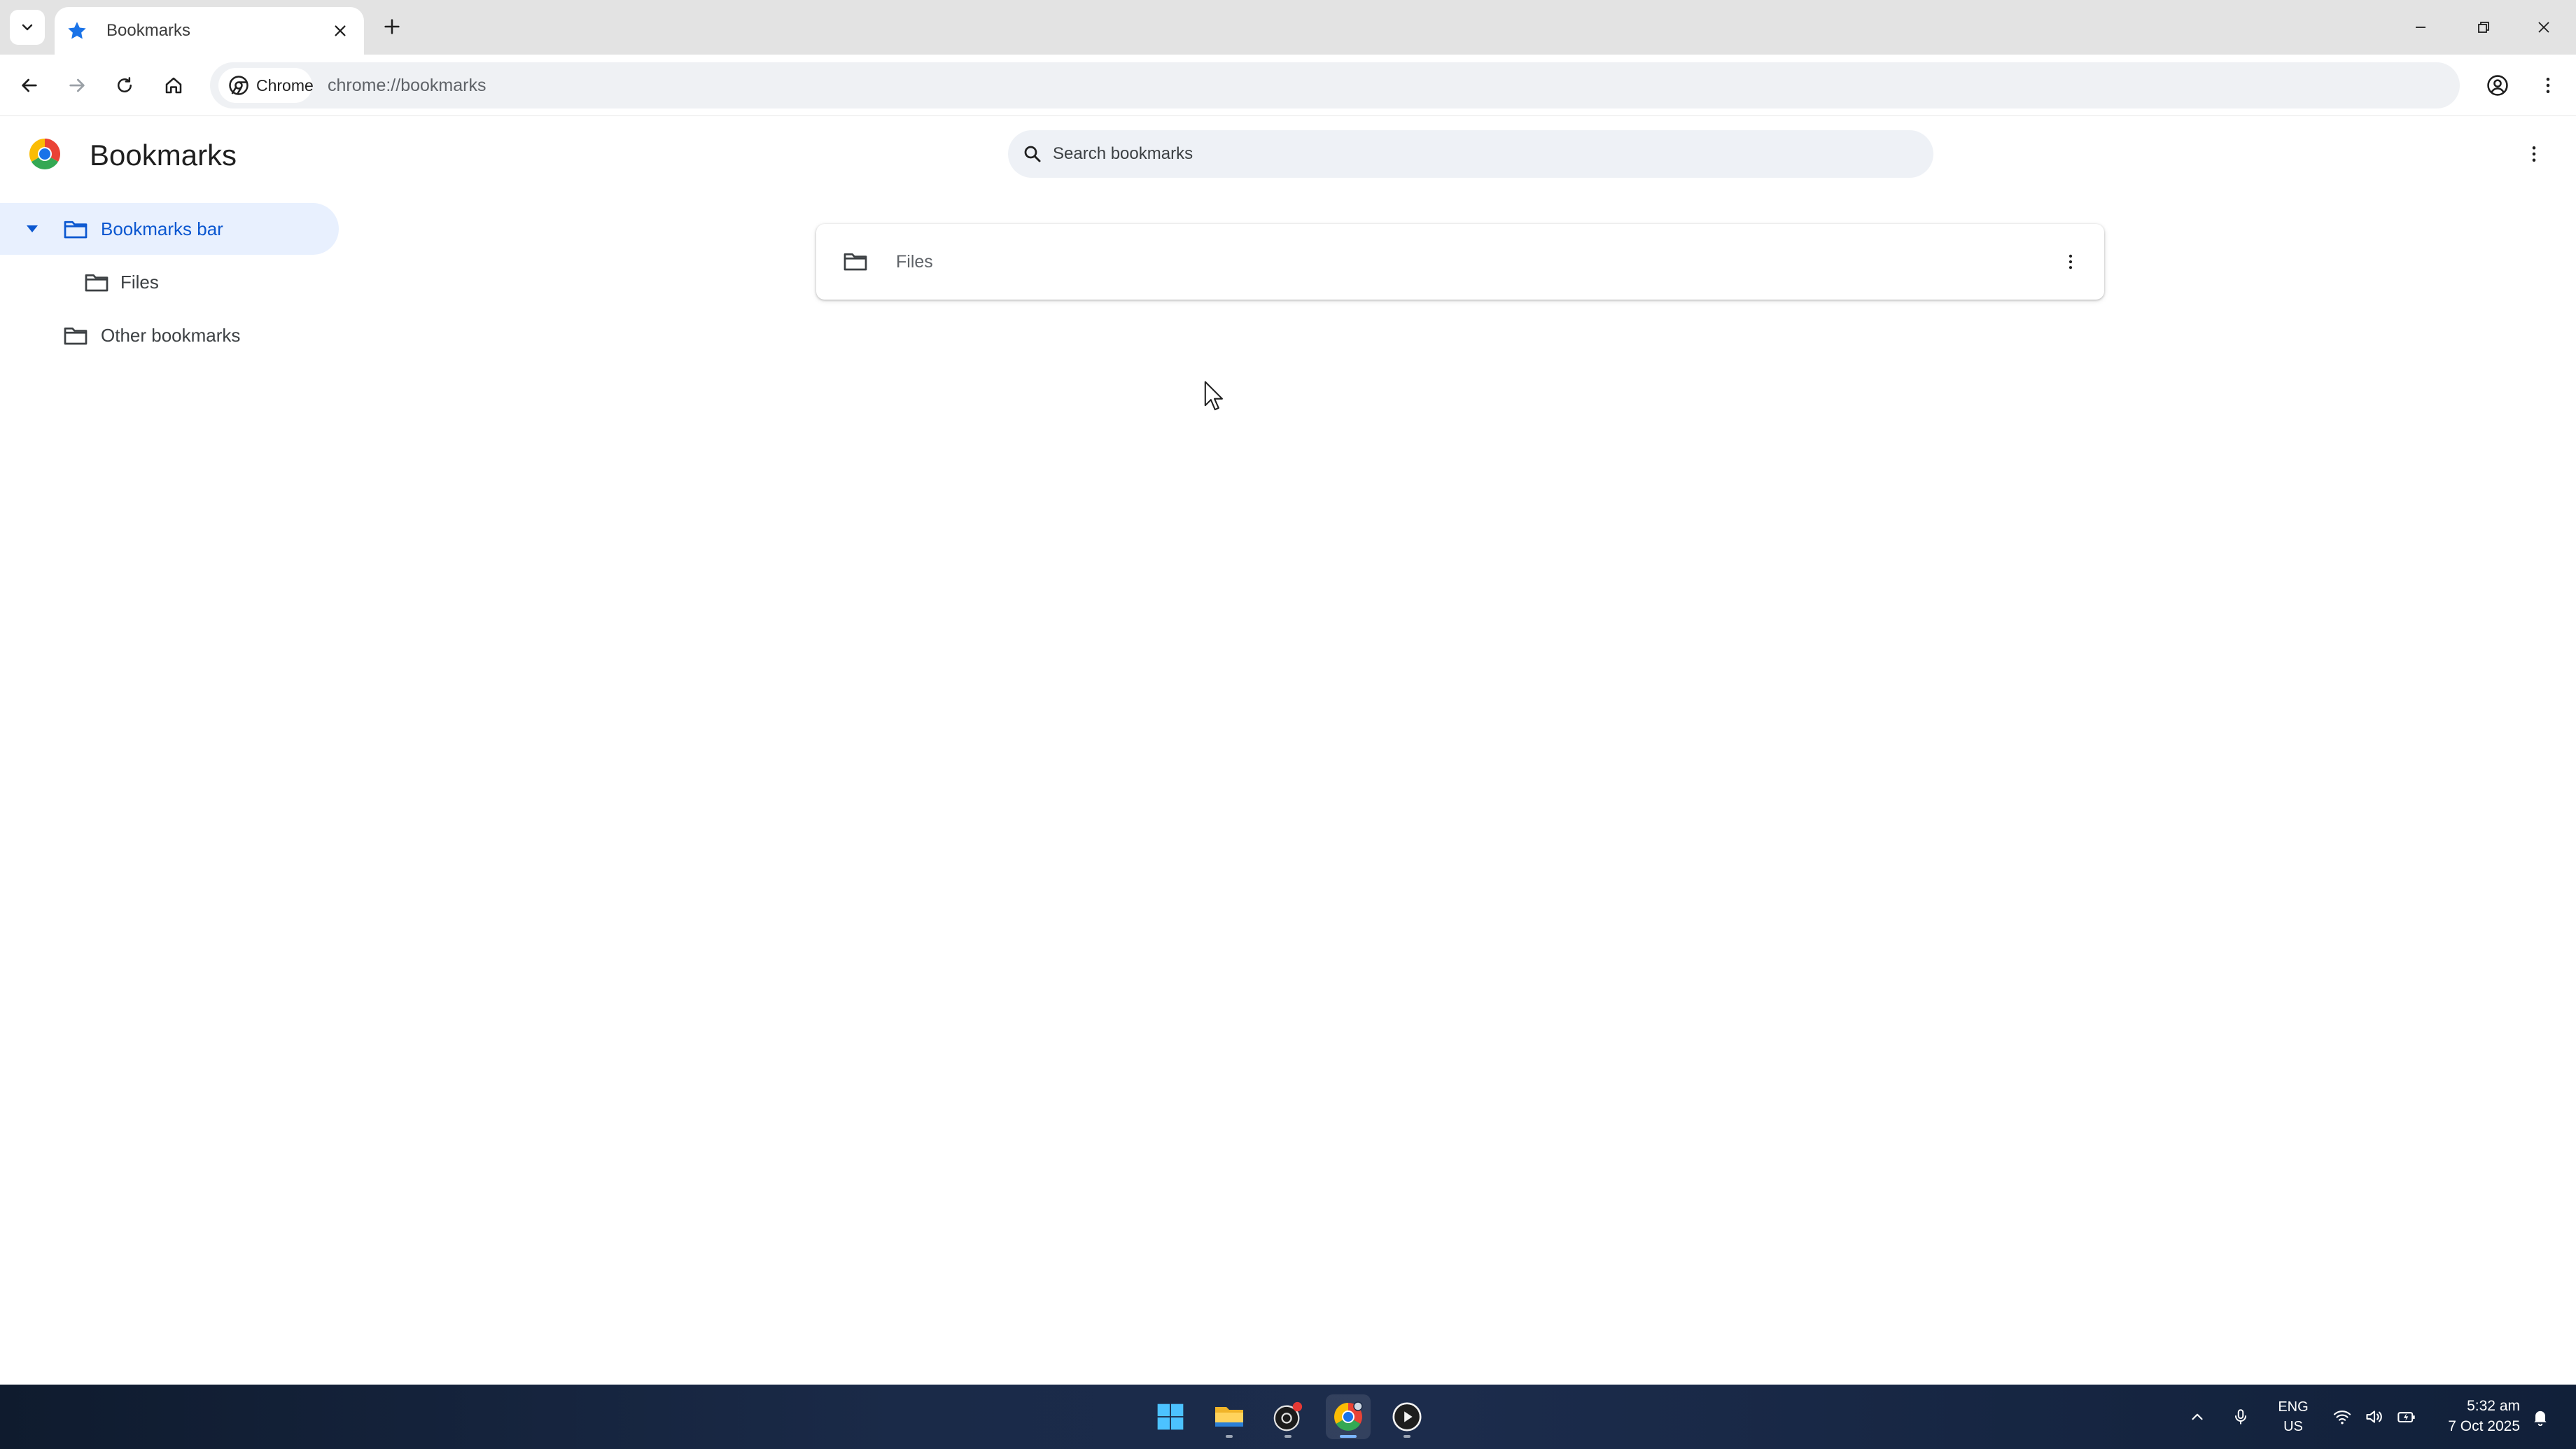  Describe the element at coordinates (914, 262) in the screenshot. I see `bookmark-item-label: Files` at that location.